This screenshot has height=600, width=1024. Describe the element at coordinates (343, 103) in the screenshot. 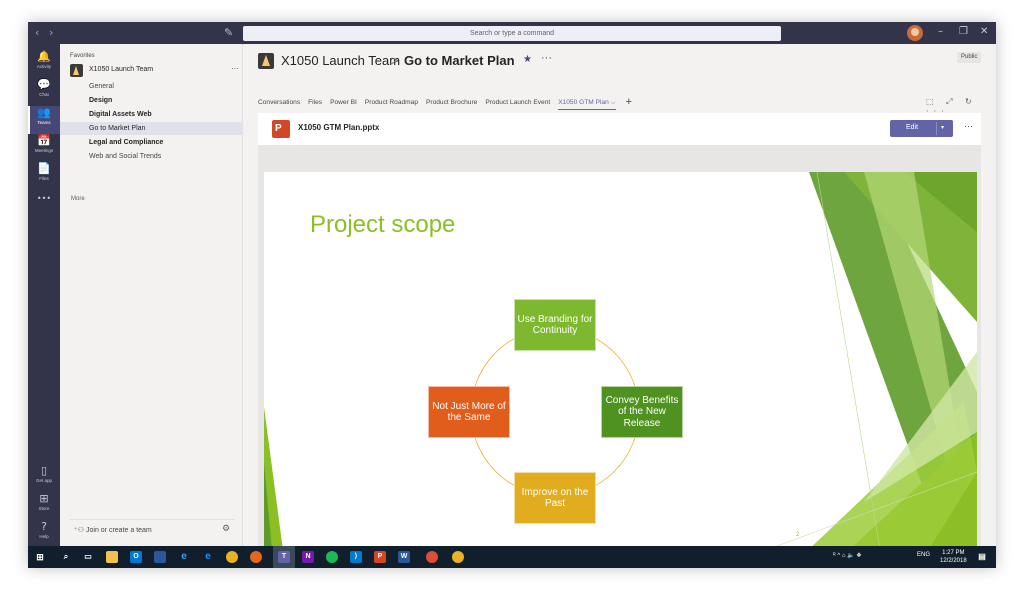

I see `tab-power-bi: Power BI` at that location.